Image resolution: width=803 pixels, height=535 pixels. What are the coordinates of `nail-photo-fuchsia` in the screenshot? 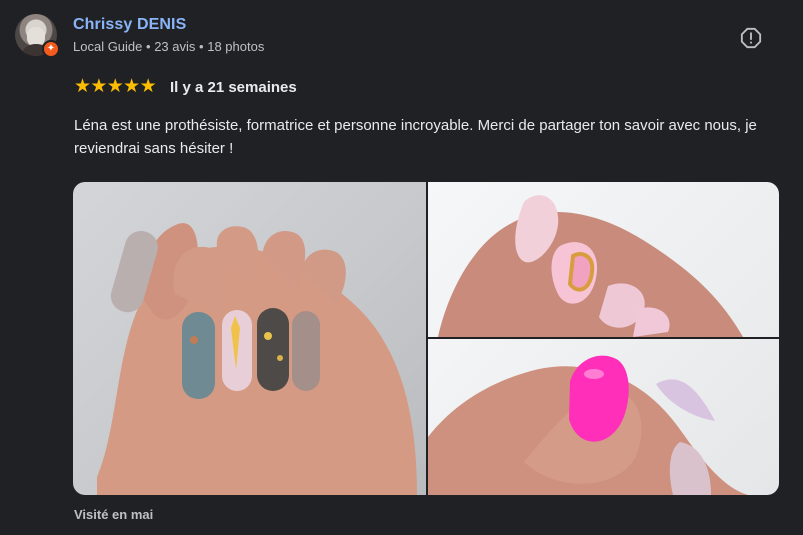 It's located at (603, 417).